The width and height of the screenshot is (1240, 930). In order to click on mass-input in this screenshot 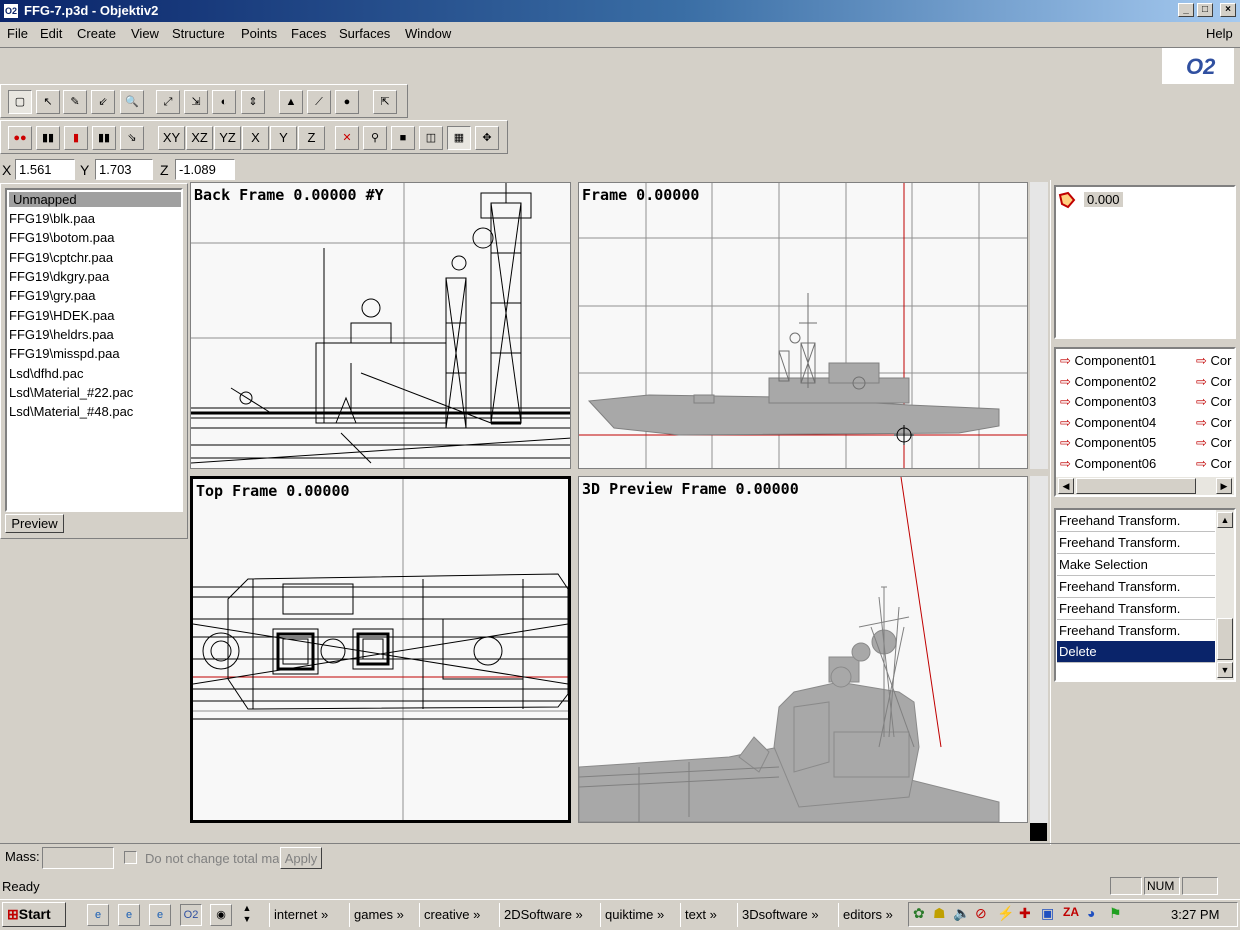, I will do `click(78, 858)`.